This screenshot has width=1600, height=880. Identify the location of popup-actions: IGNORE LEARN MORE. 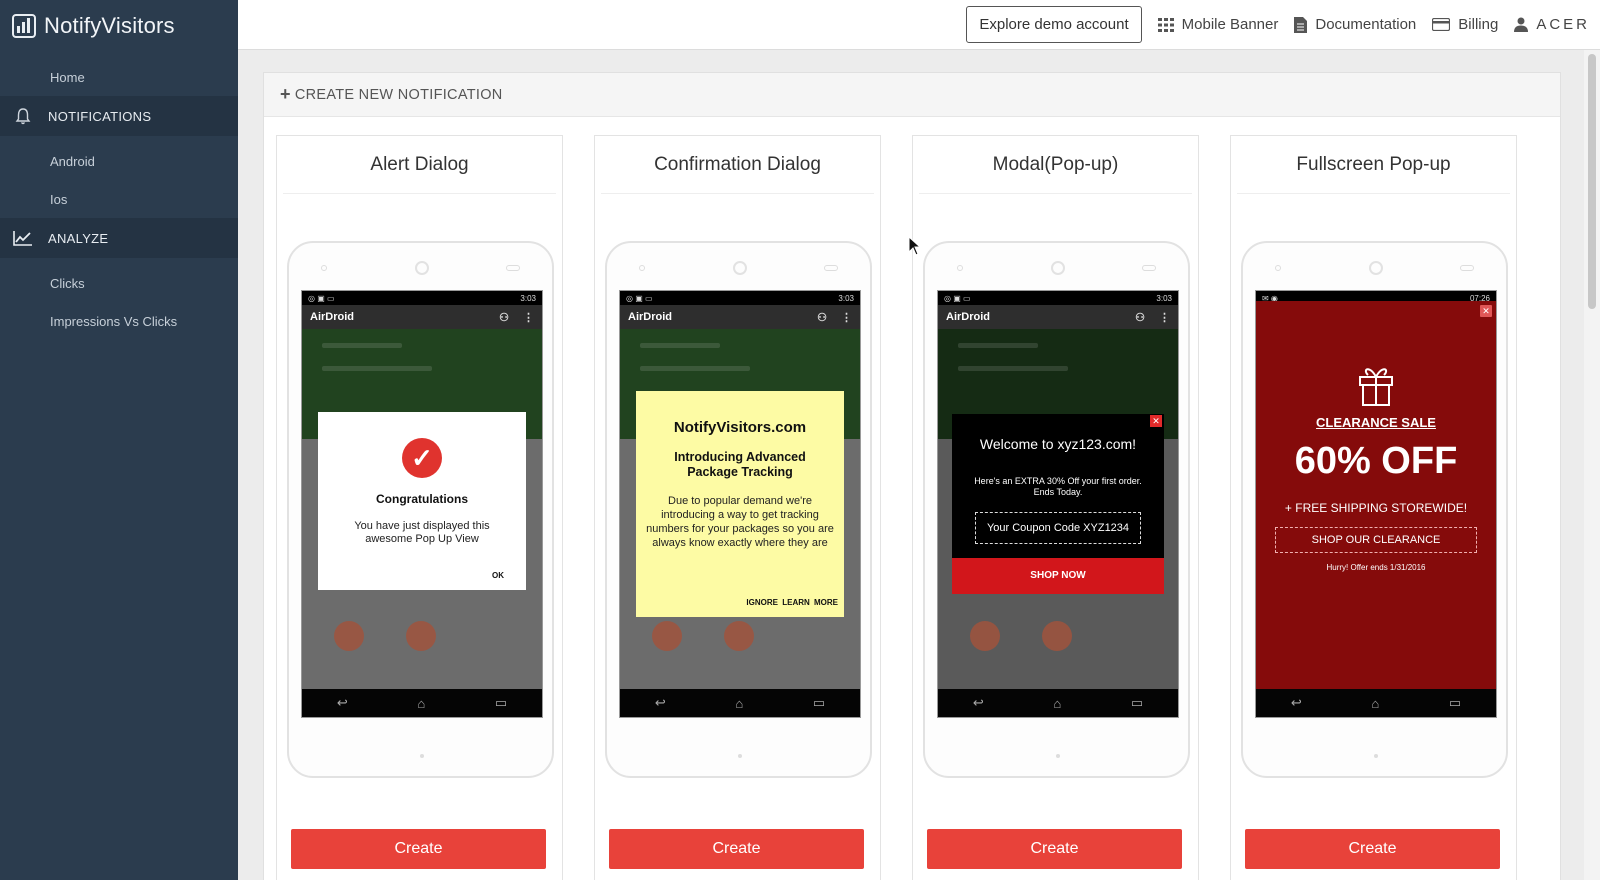
(792, 602).